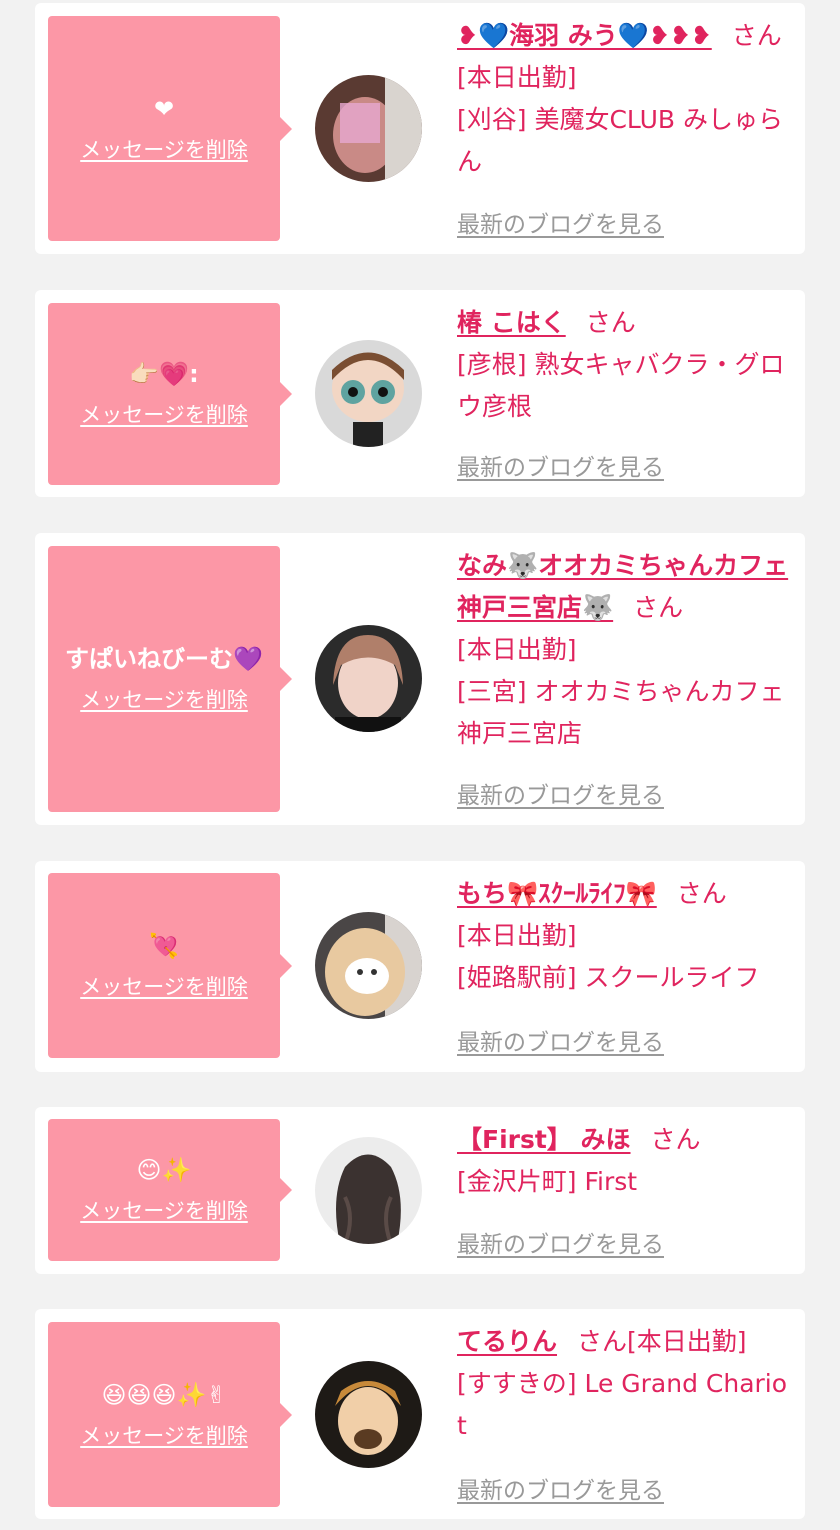 This screenshot has height=1530, width=840. I want to click on message-text: 😆😆😆✨✌, so click(164, 1394).